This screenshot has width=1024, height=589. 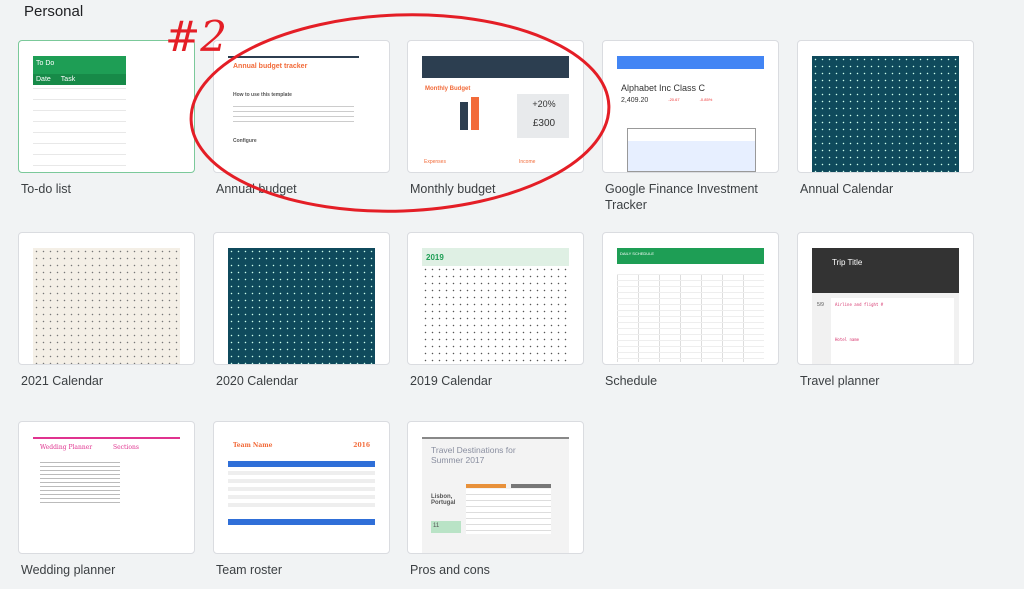 What do you see at coordinates (253, 445) in the screenshot?
I see `thumb-title: Team Name` at bounding box center [253, 445].